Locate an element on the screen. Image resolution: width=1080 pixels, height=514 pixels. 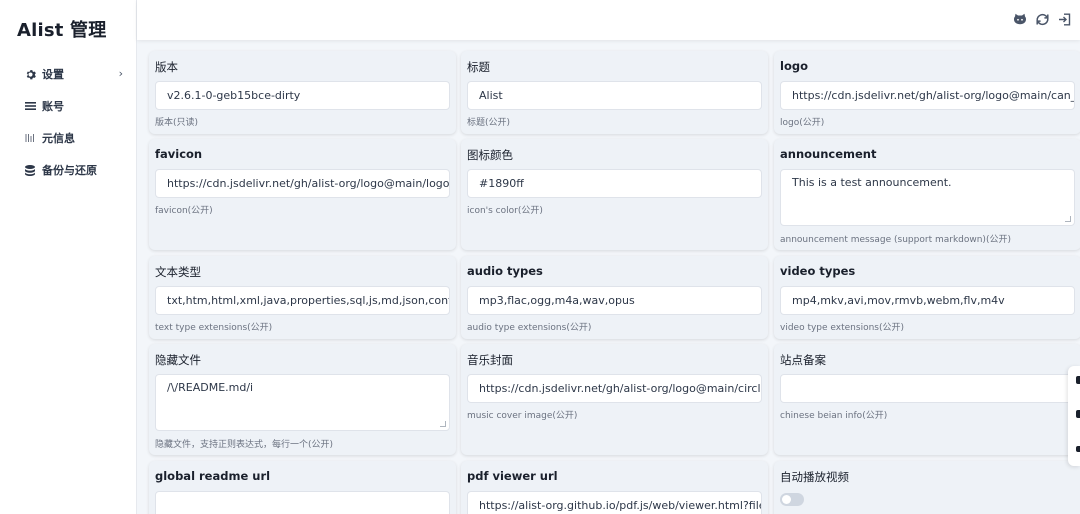
refresh-icon is located at coordinates (1042, 19).